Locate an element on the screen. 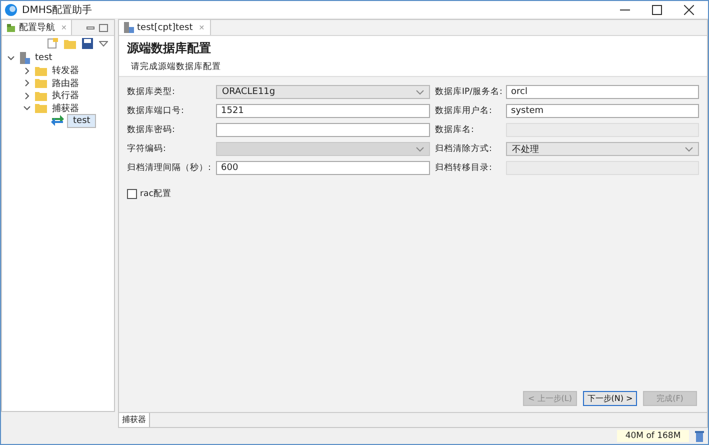 This screenshot has height=445, width=709. field-label: 数据库名: is located at coordinates (455, 130).